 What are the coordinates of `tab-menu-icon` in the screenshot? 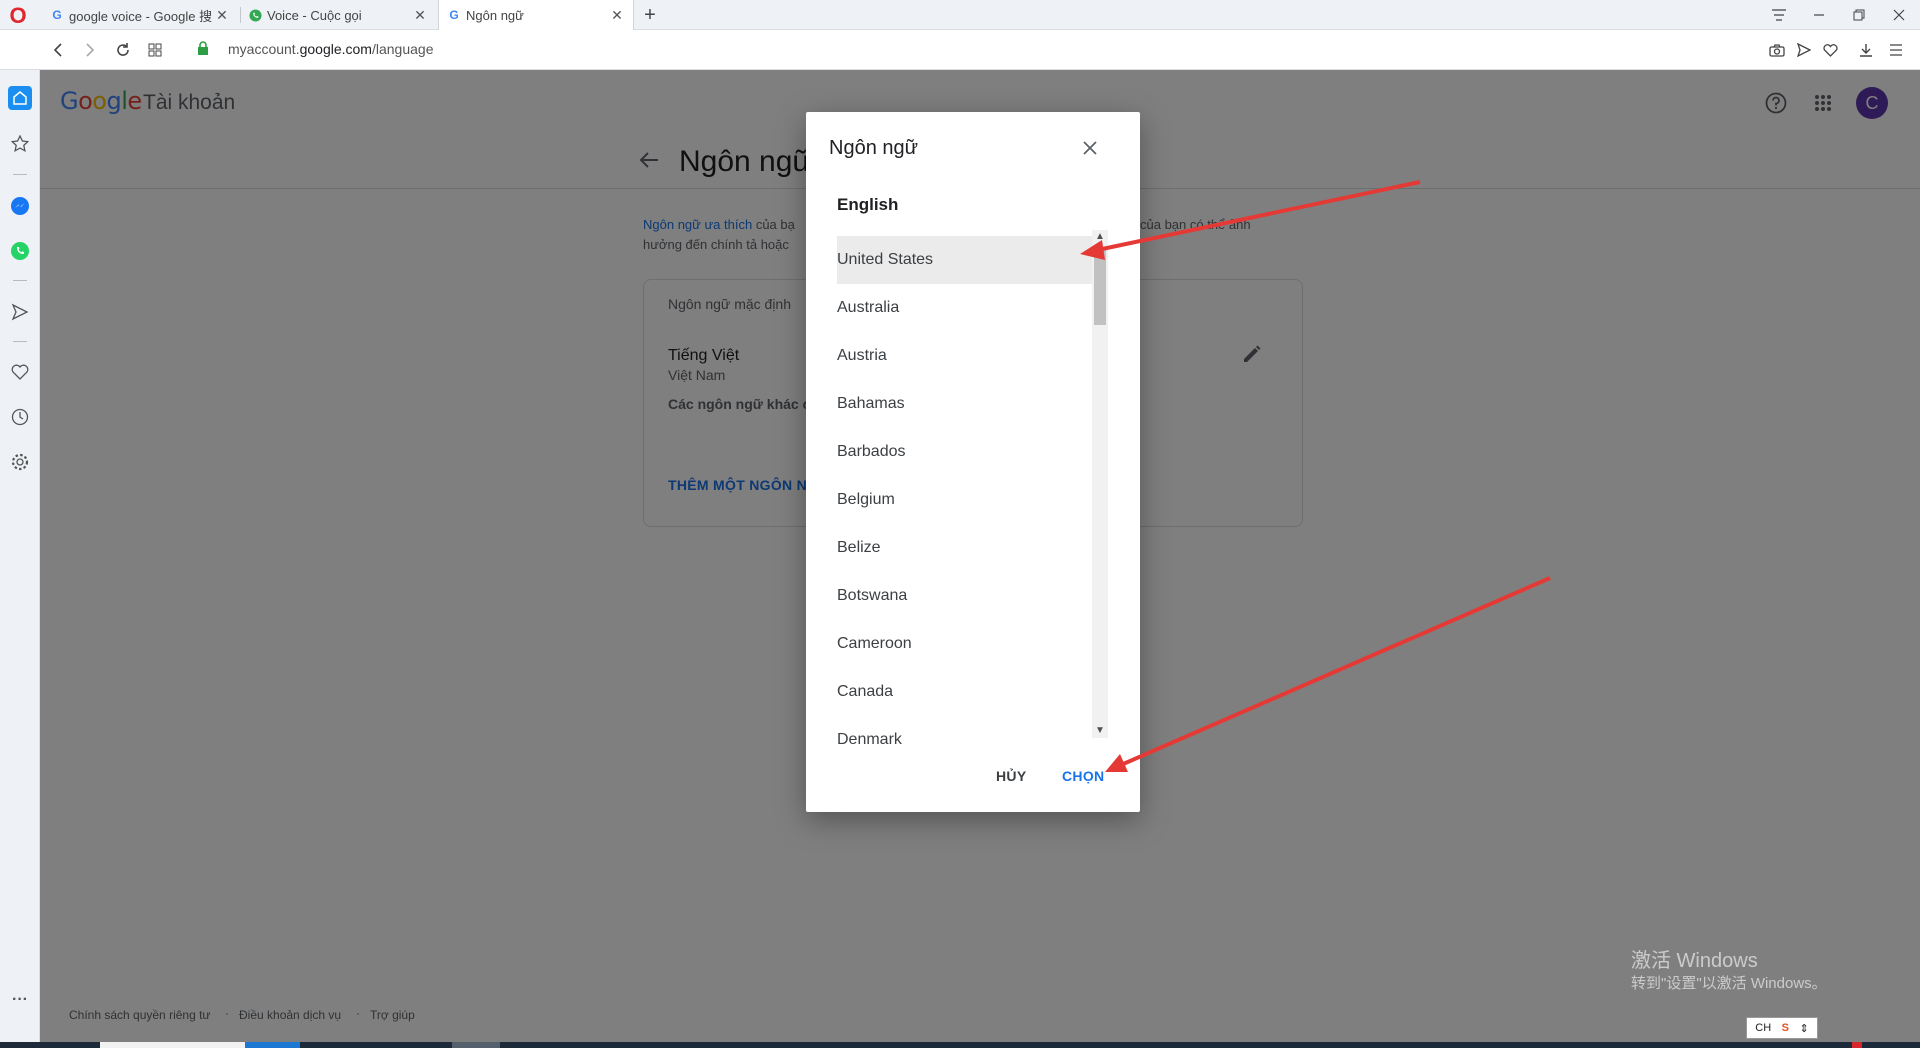 It's located at (1779, 15).